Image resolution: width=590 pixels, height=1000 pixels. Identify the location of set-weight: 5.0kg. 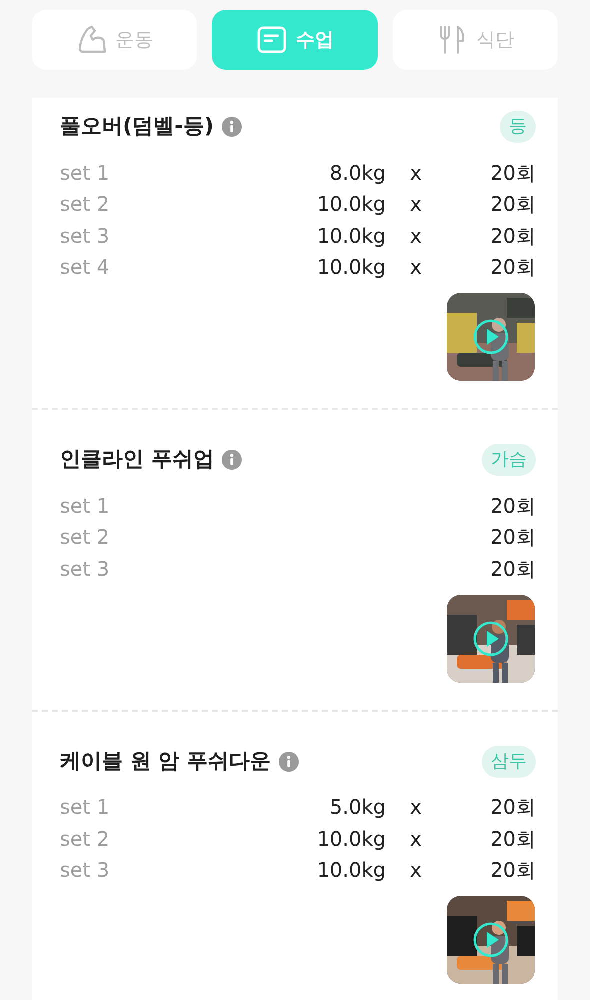
(357, 808).